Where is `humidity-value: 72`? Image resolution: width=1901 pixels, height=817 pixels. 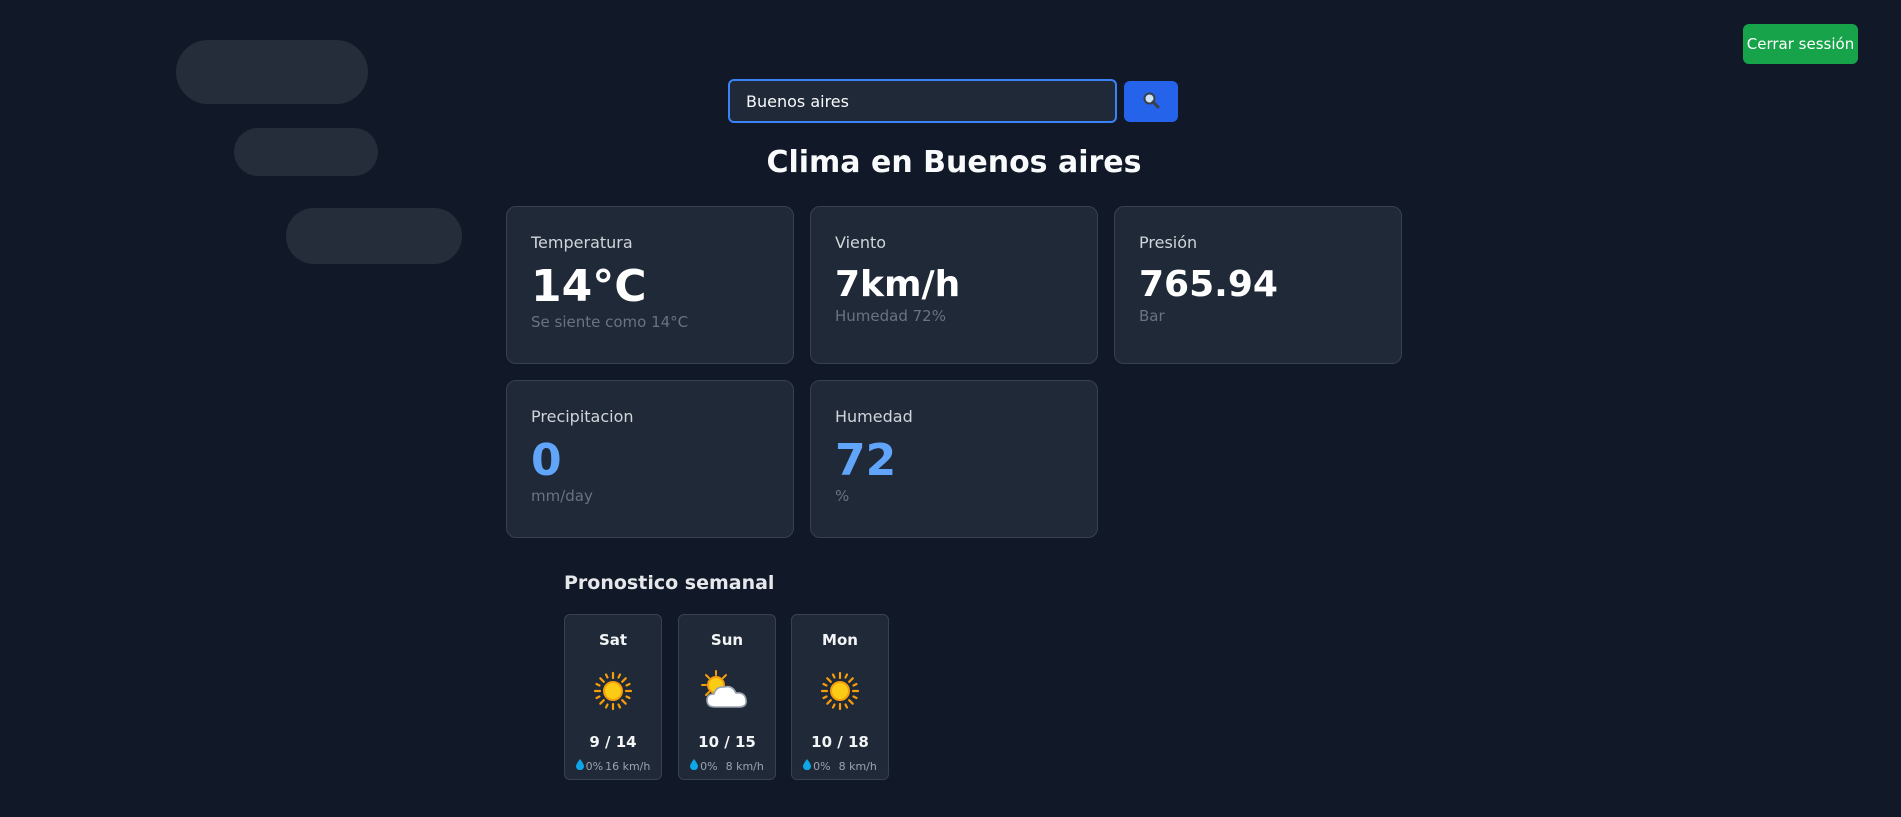 humidity-value: 72 is located at coordinates (866, 460).